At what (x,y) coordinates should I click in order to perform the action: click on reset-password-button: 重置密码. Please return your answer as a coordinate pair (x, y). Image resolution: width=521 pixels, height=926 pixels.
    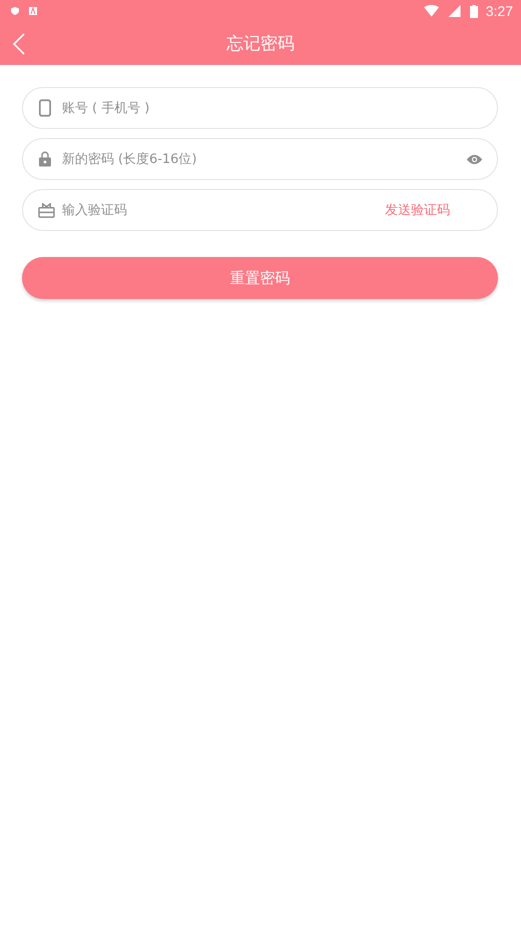
    Looking at the image, I should click on (260, 278).